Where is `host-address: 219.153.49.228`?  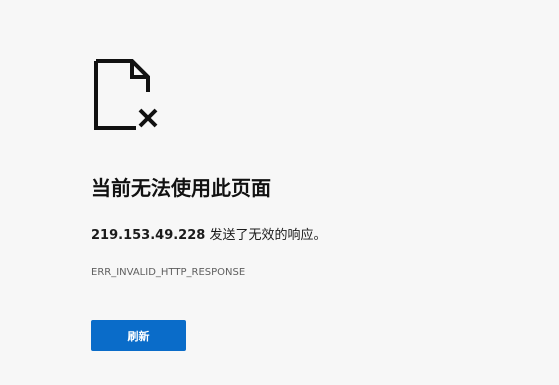 host-address: 219.153.49.228 is located at coordinates (148, 235).